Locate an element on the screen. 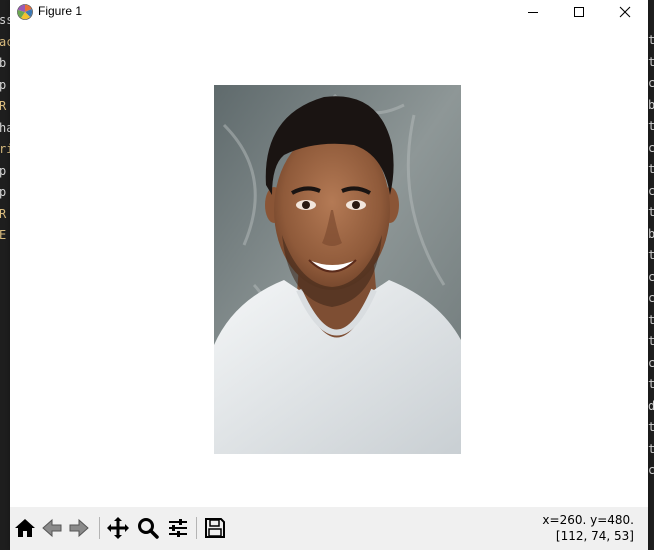 The width and height of the screenshot is (654, 550). editor-text-fragment: ac is located at coordinates (5, 41).